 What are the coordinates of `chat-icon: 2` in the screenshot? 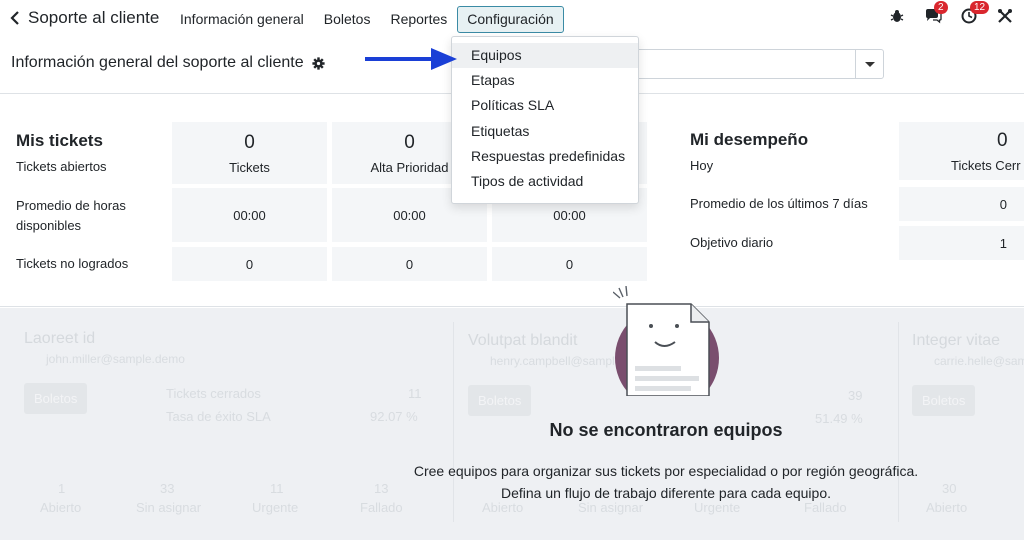 It's located at (936, 13).